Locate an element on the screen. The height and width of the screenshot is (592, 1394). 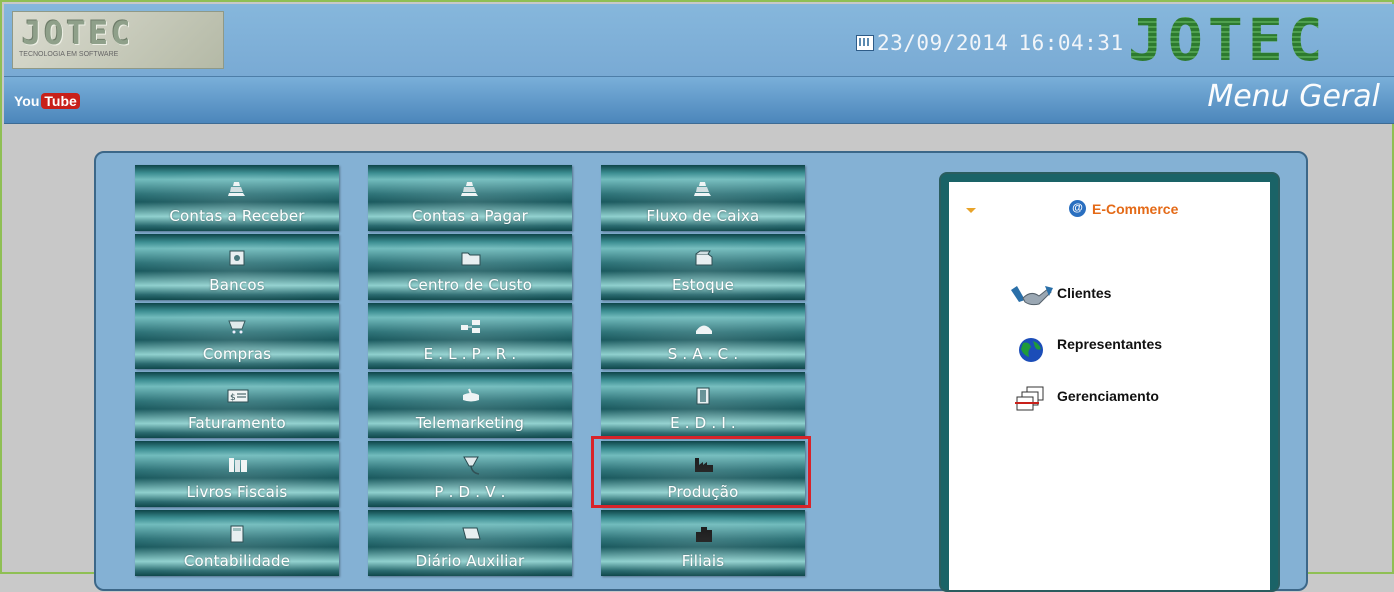
menu-button-livros-fiscais: Livros Fiscais is located at coordinates (237, 474).